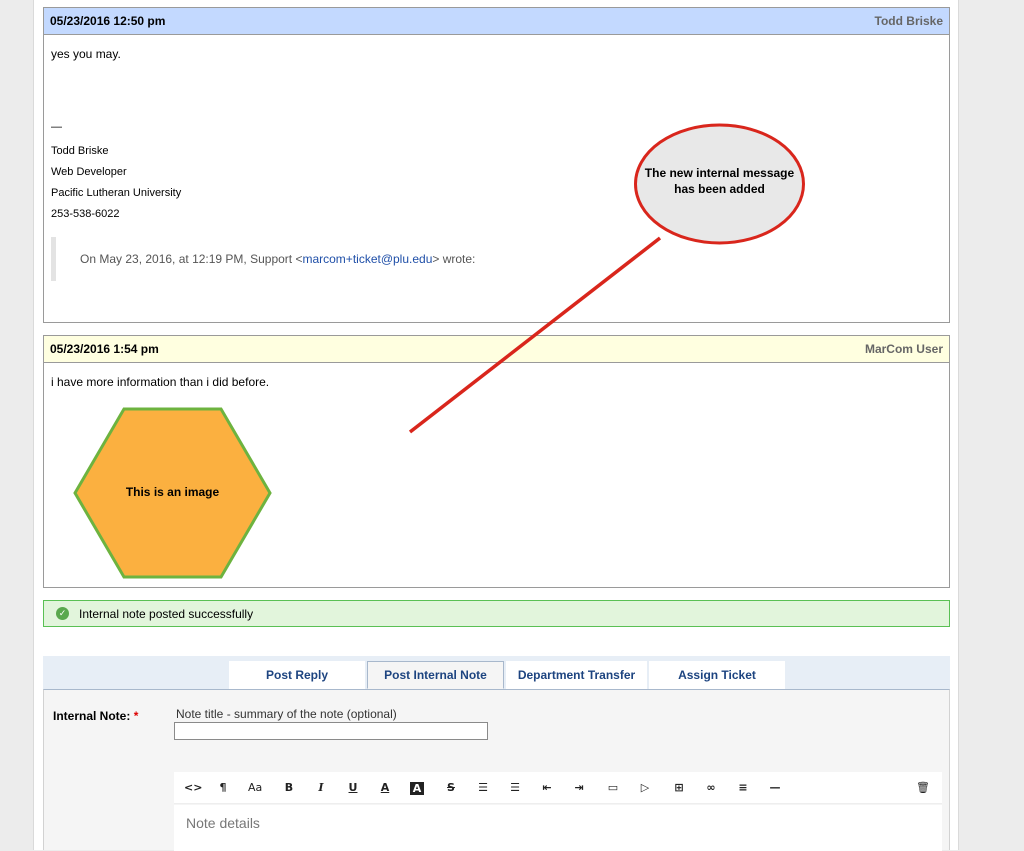 Image resolution: width=1024 pixels, height=851 pixels. Describe the element at coordinates (191, 259) in the screenshot. I see `quote-prefix: On May 23, 2016, at 12:19 PM, Support <` at that location.